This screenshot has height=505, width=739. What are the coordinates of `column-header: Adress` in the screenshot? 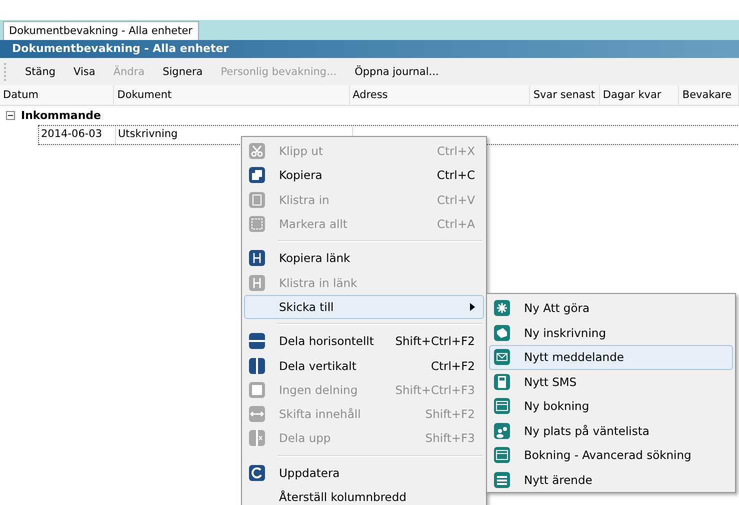 It's located at (440, 95).